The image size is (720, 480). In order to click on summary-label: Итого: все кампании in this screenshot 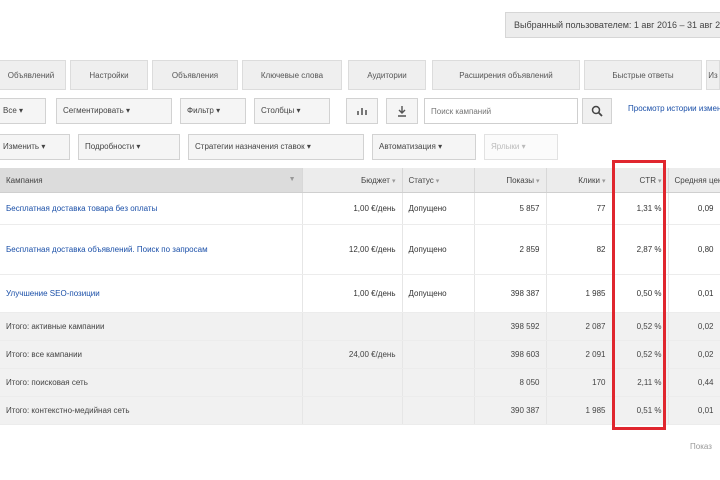, I will do `click(151, 354)`.